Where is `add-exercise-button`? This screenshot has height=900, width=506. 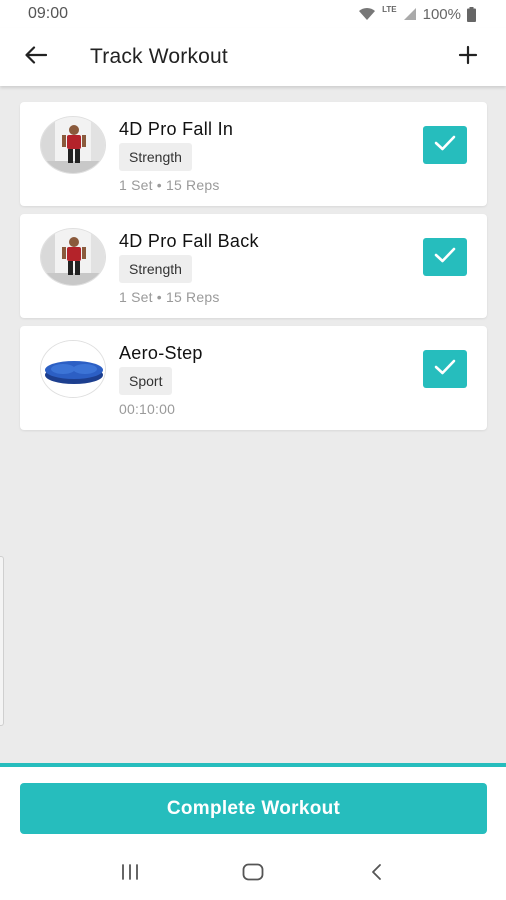
add-exercise-button is located at coordinates (468, 57).